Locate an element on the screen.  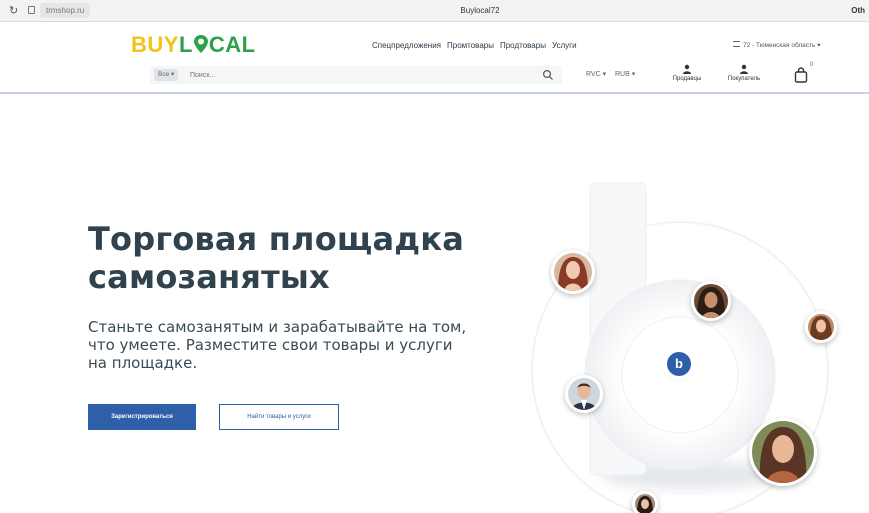
nav-item-special-offers: Спецпредложения is located at coordinates (406, 46).